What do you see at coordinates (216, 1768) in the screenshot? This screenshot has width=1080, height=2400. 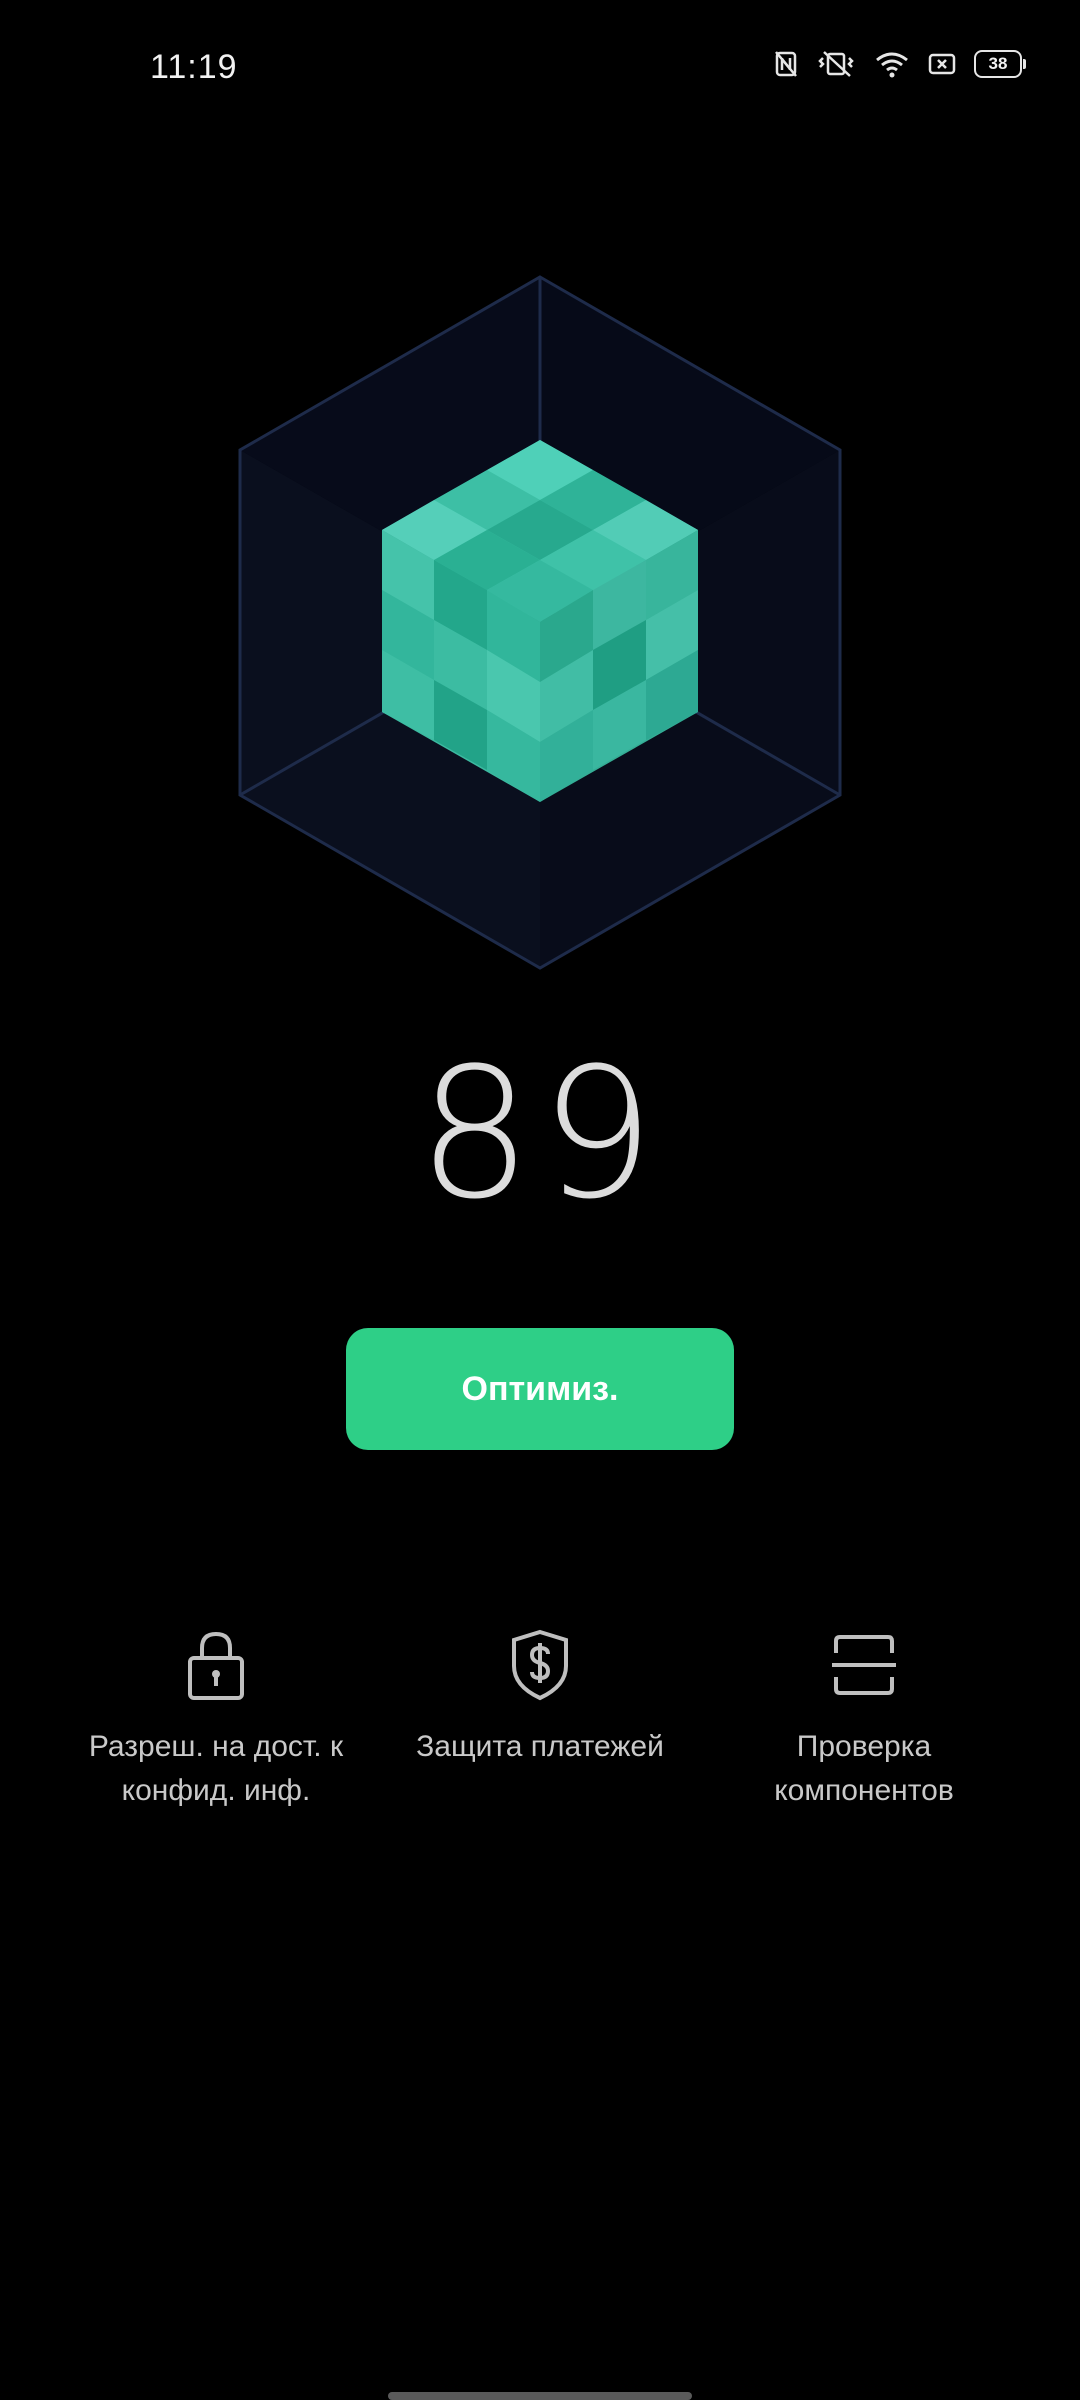 I see `tool-label: Разреш. на дост. к конфид. инф.` at bounding box center [216, 1768].